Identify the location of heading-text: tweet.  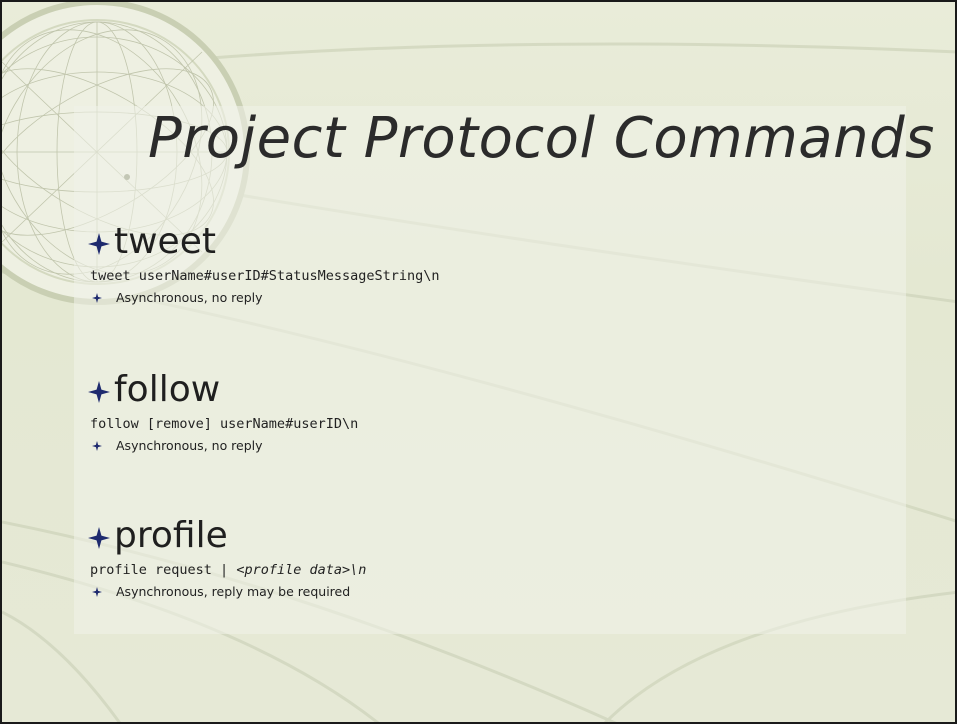
(165, 241).